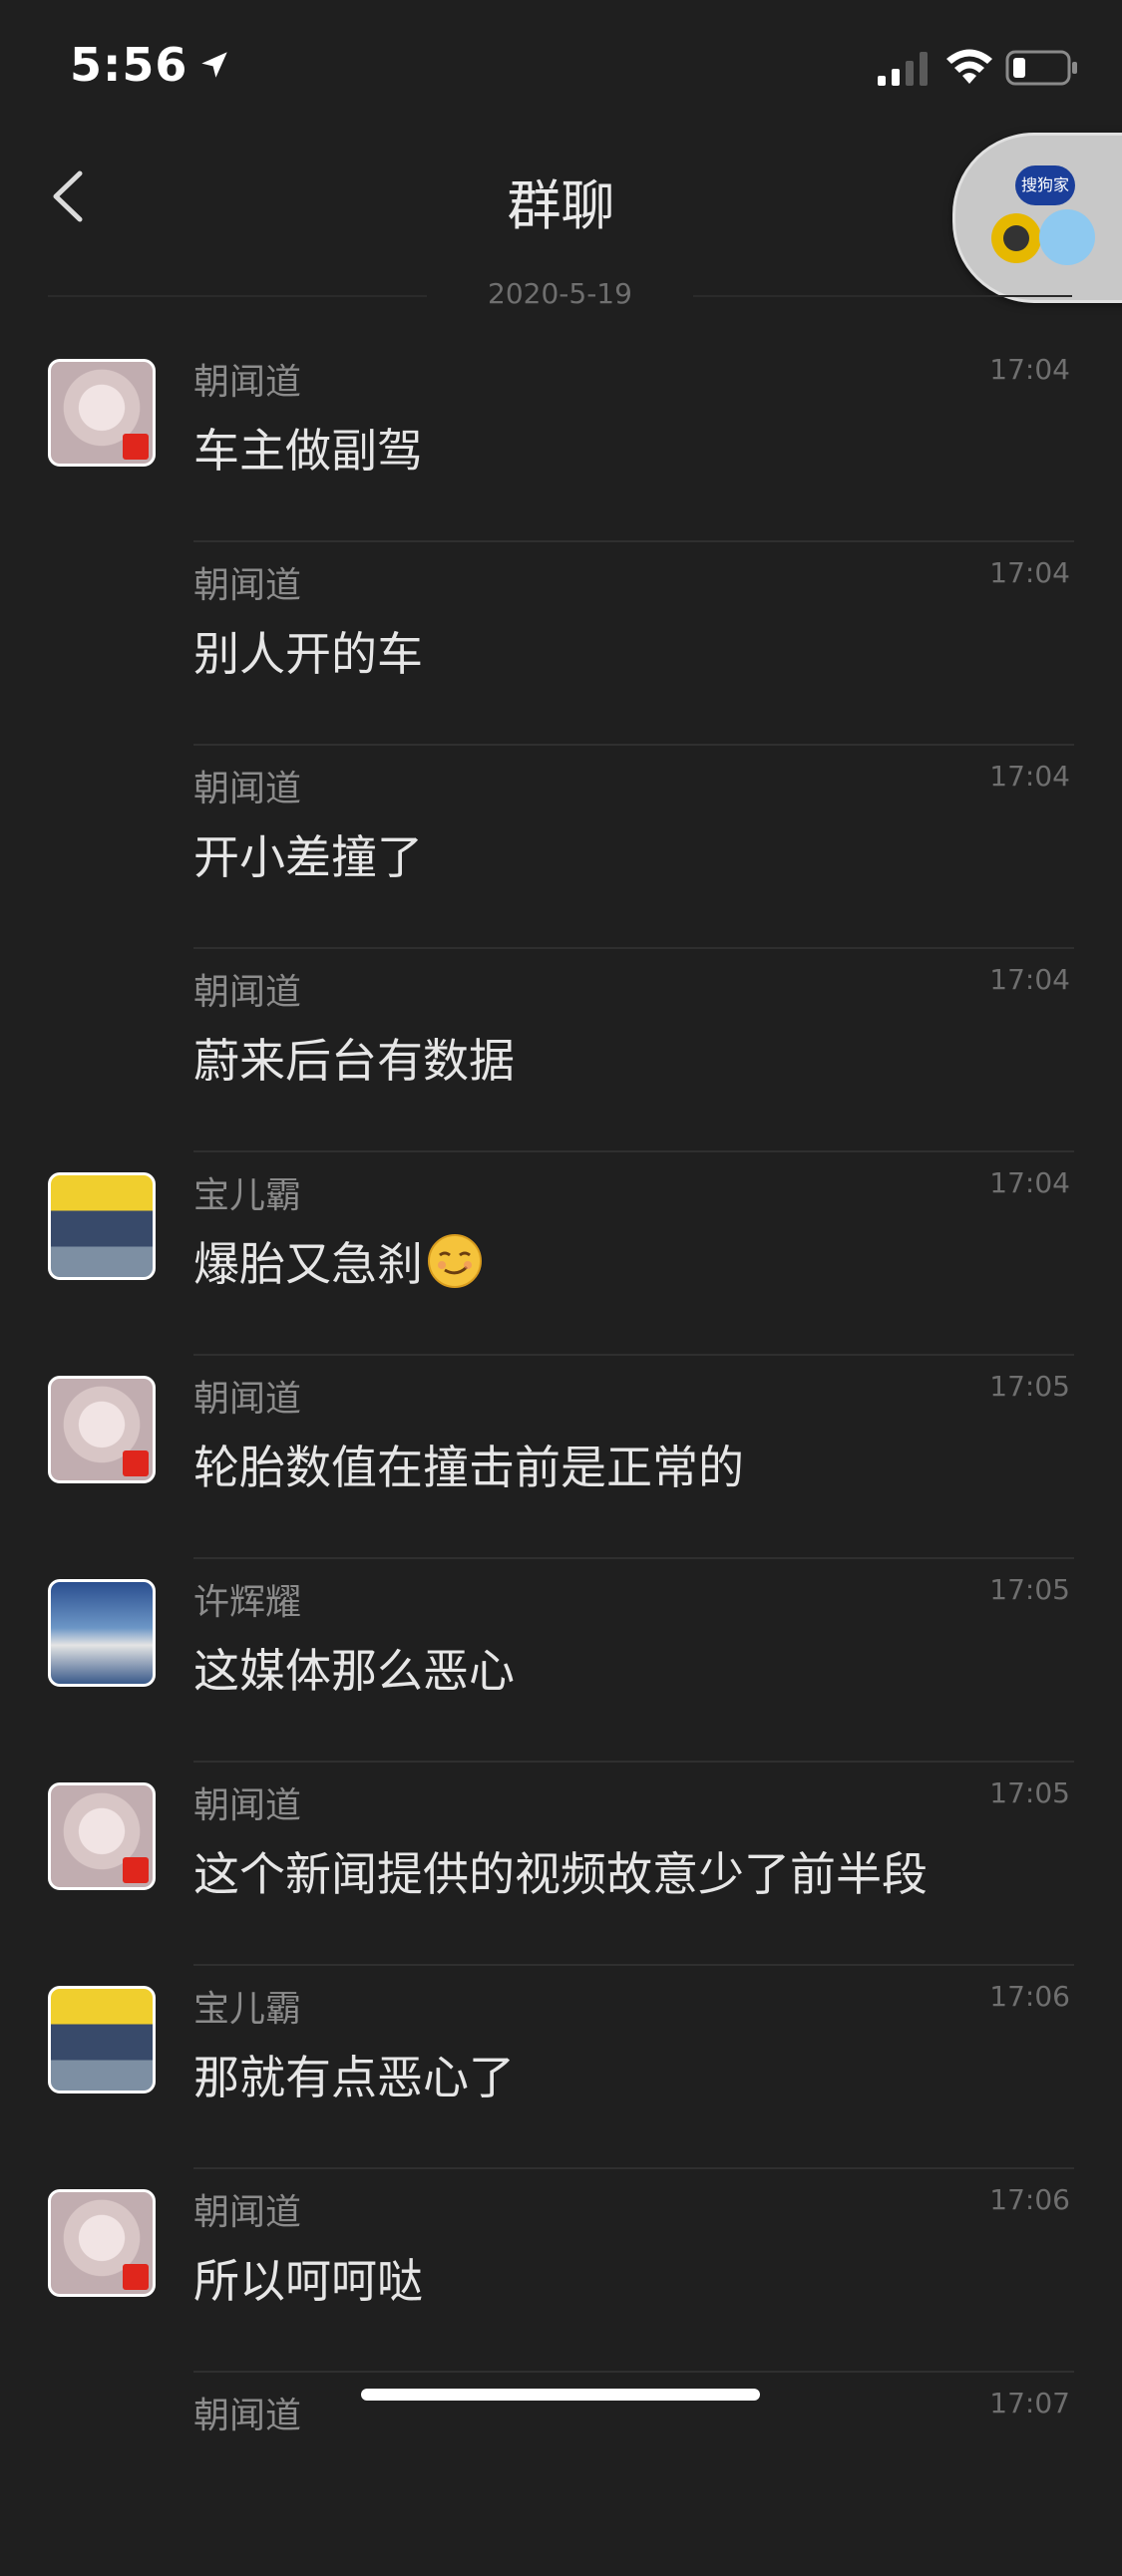 Image resolution: width=1122 pixels, height=2576 pixels. Describe the element at coordinates (214, 65) in the screenshot. I see `location-arrow-icon` at that location.